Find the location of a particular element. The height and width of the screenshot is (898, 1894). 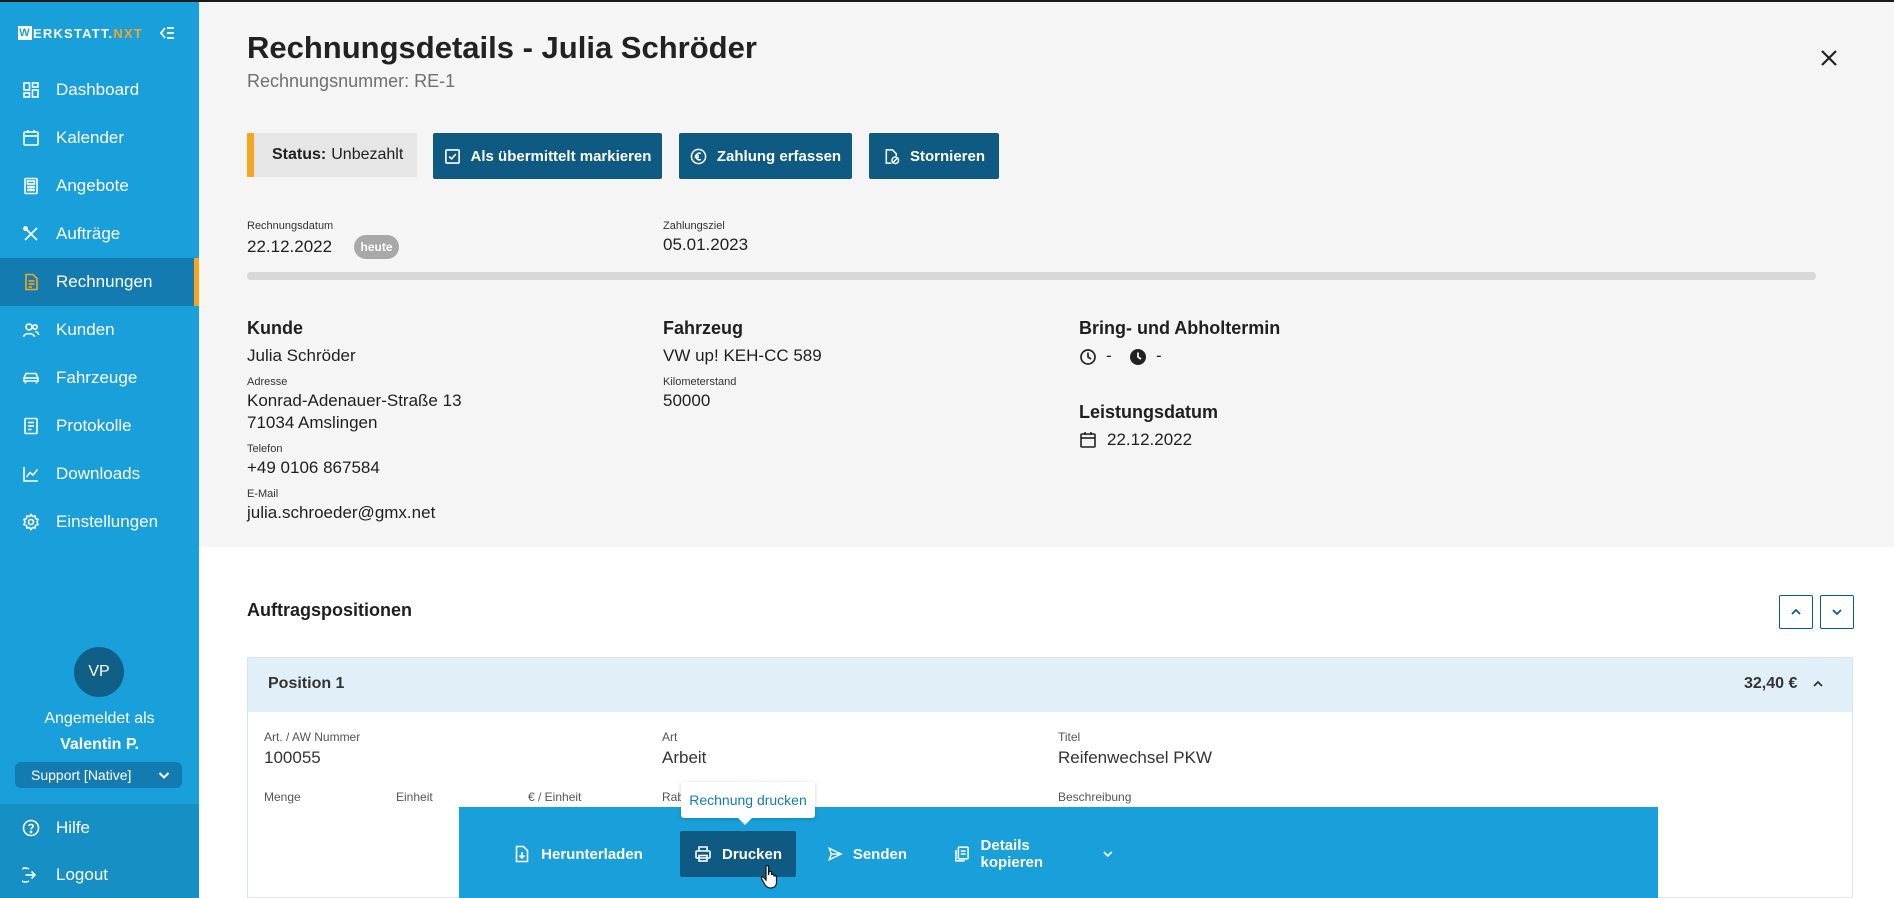

sidebar-item-auftraege: Aufträge is located at coordinates (99, 234).